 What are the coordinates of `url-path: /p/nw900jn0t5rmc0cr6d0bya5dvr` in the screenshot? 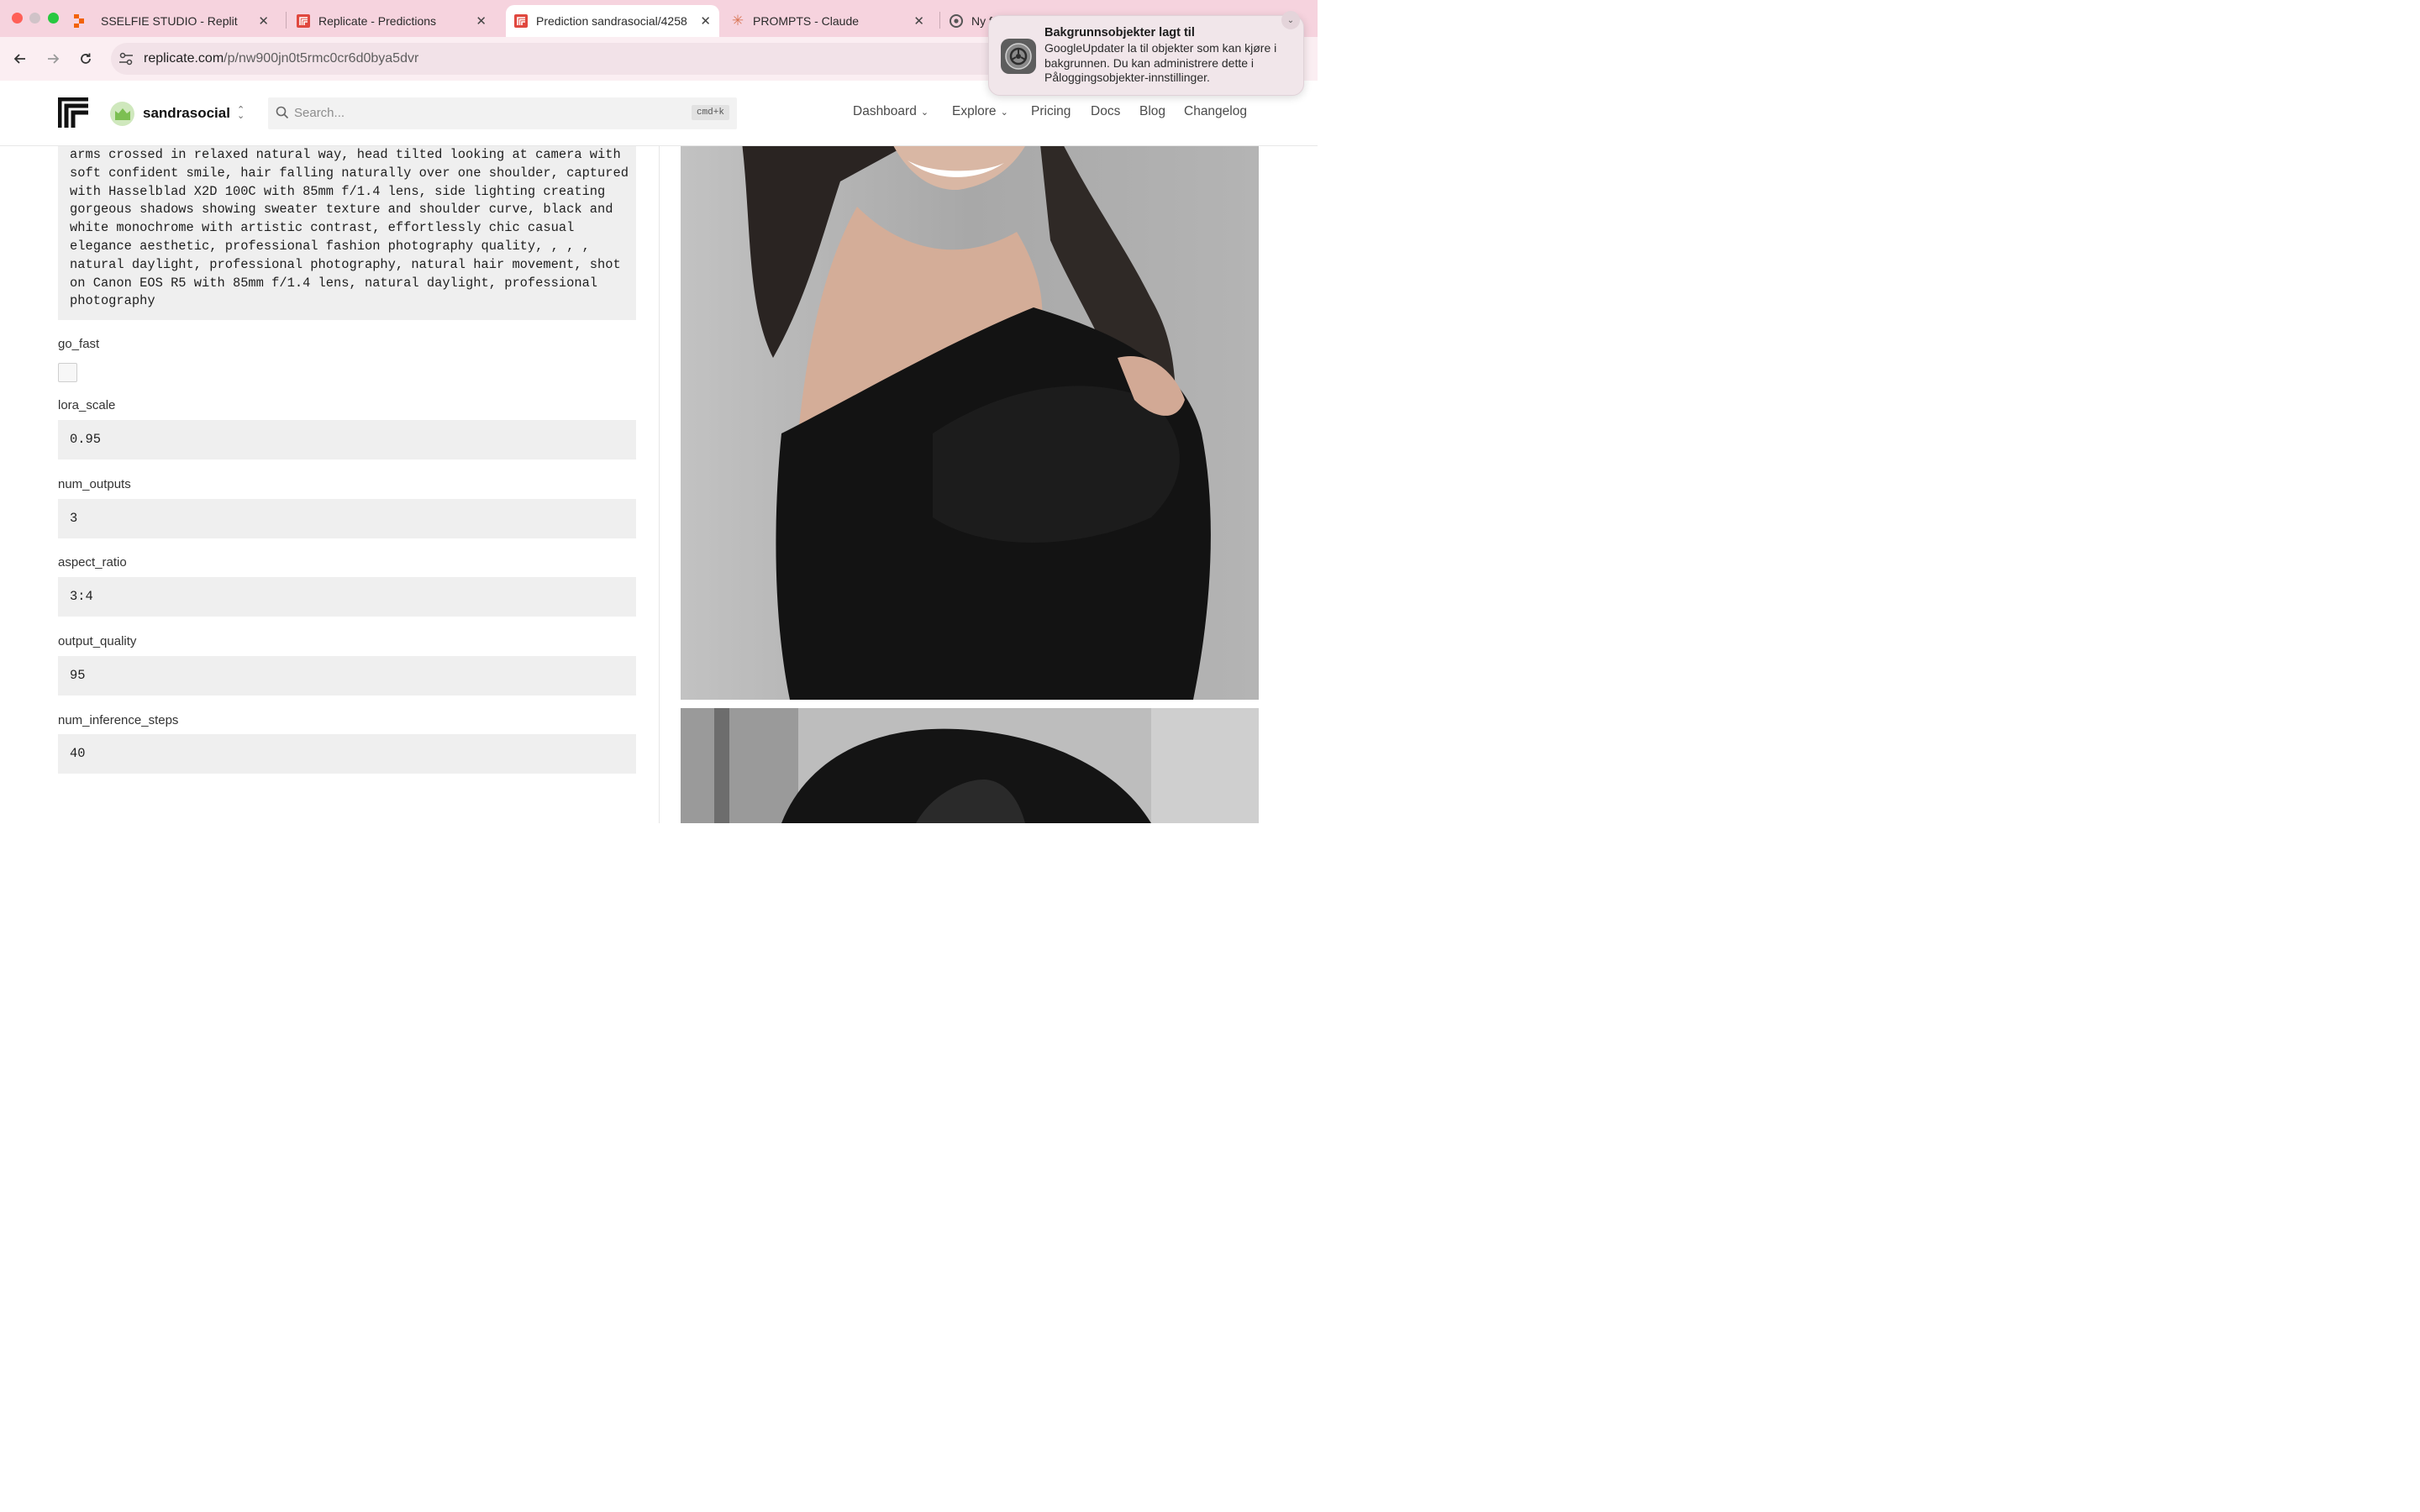 It's located at (321, 58).